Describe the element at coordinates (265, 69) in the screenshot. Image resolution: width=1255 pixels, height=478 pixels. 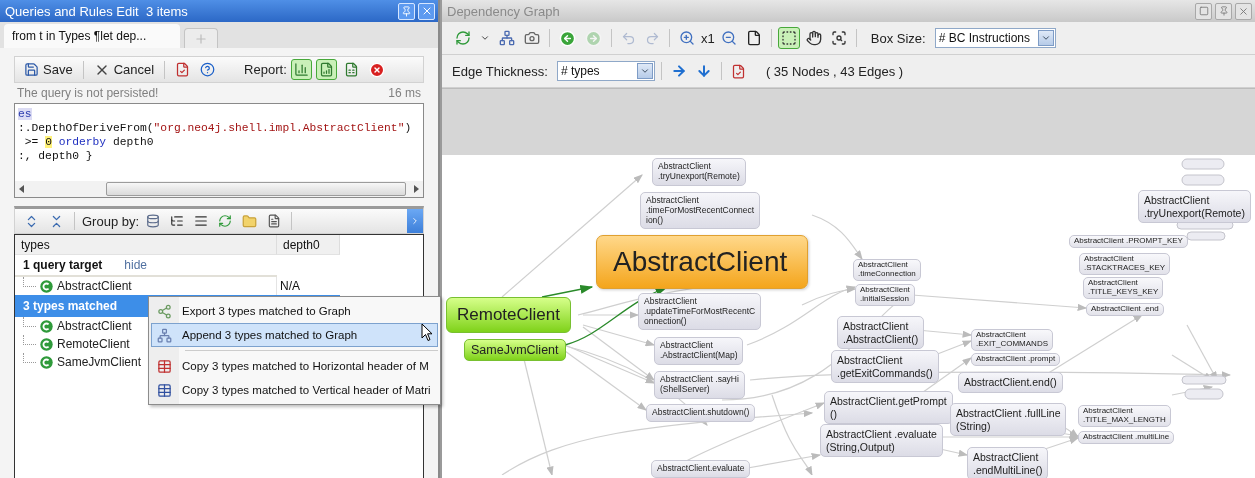
I see `report-label: Report:` at that location.